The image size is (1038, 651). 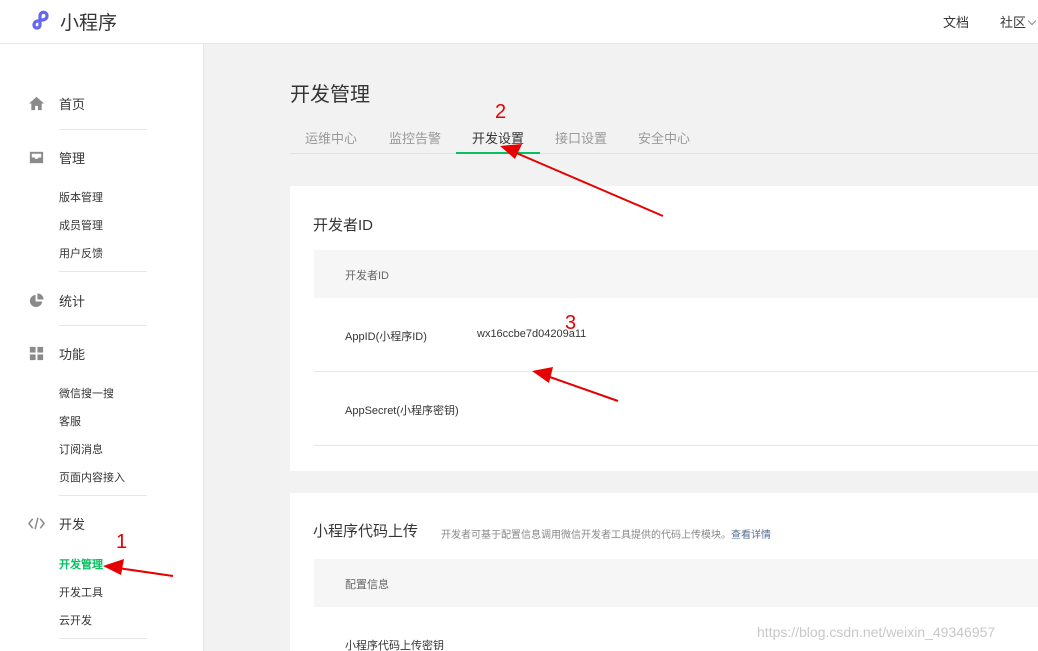 What do you see at coordinates (367, 585) in the screenshot?
I see `table-header-label: 配置信息` at bounding box center [367, 585].